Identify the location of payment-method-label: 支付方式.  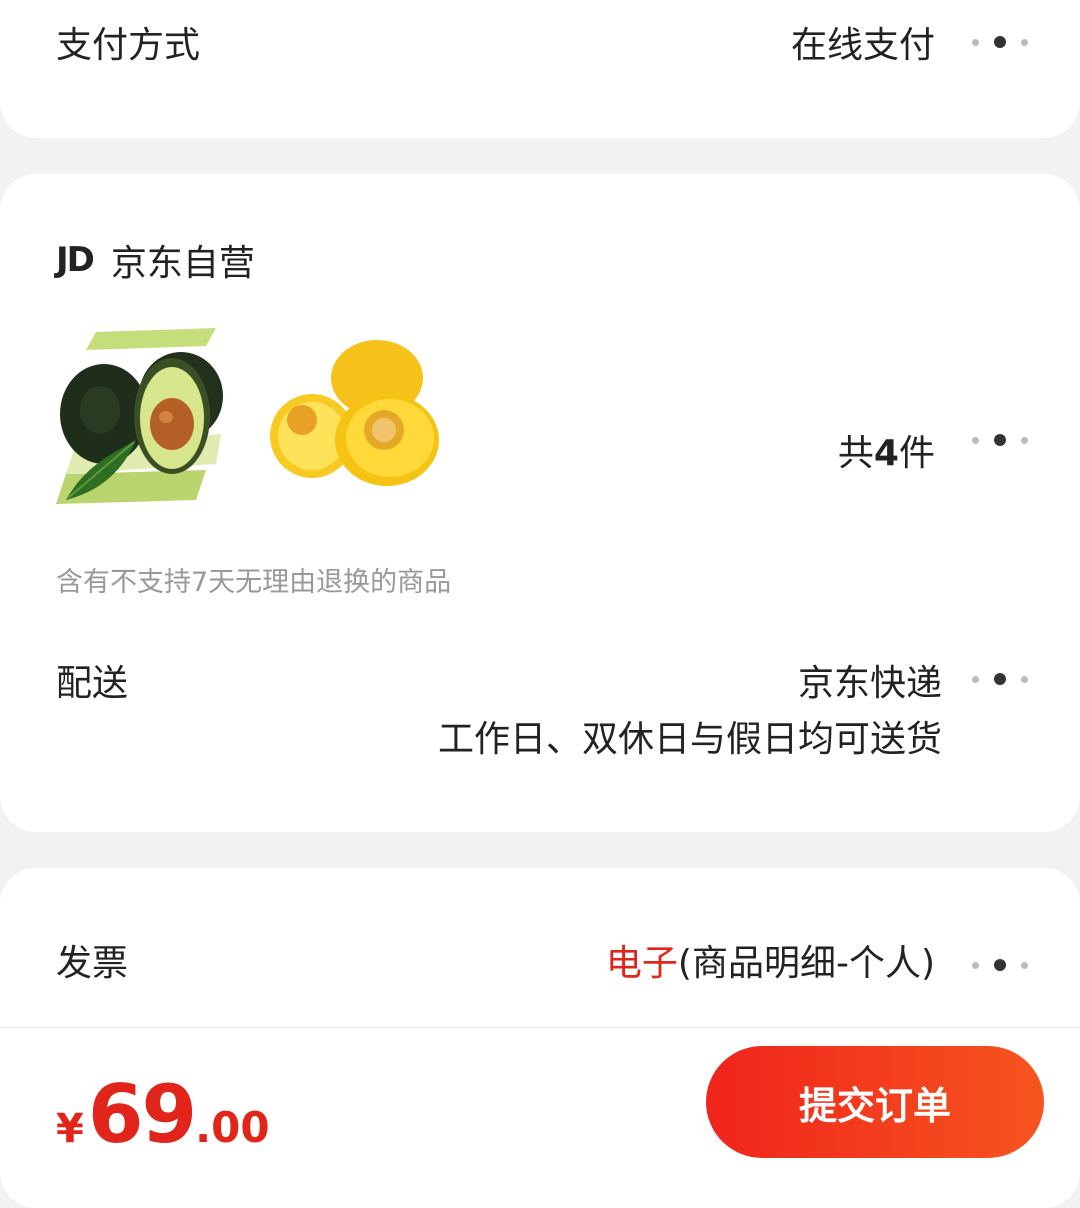
(128, 45).